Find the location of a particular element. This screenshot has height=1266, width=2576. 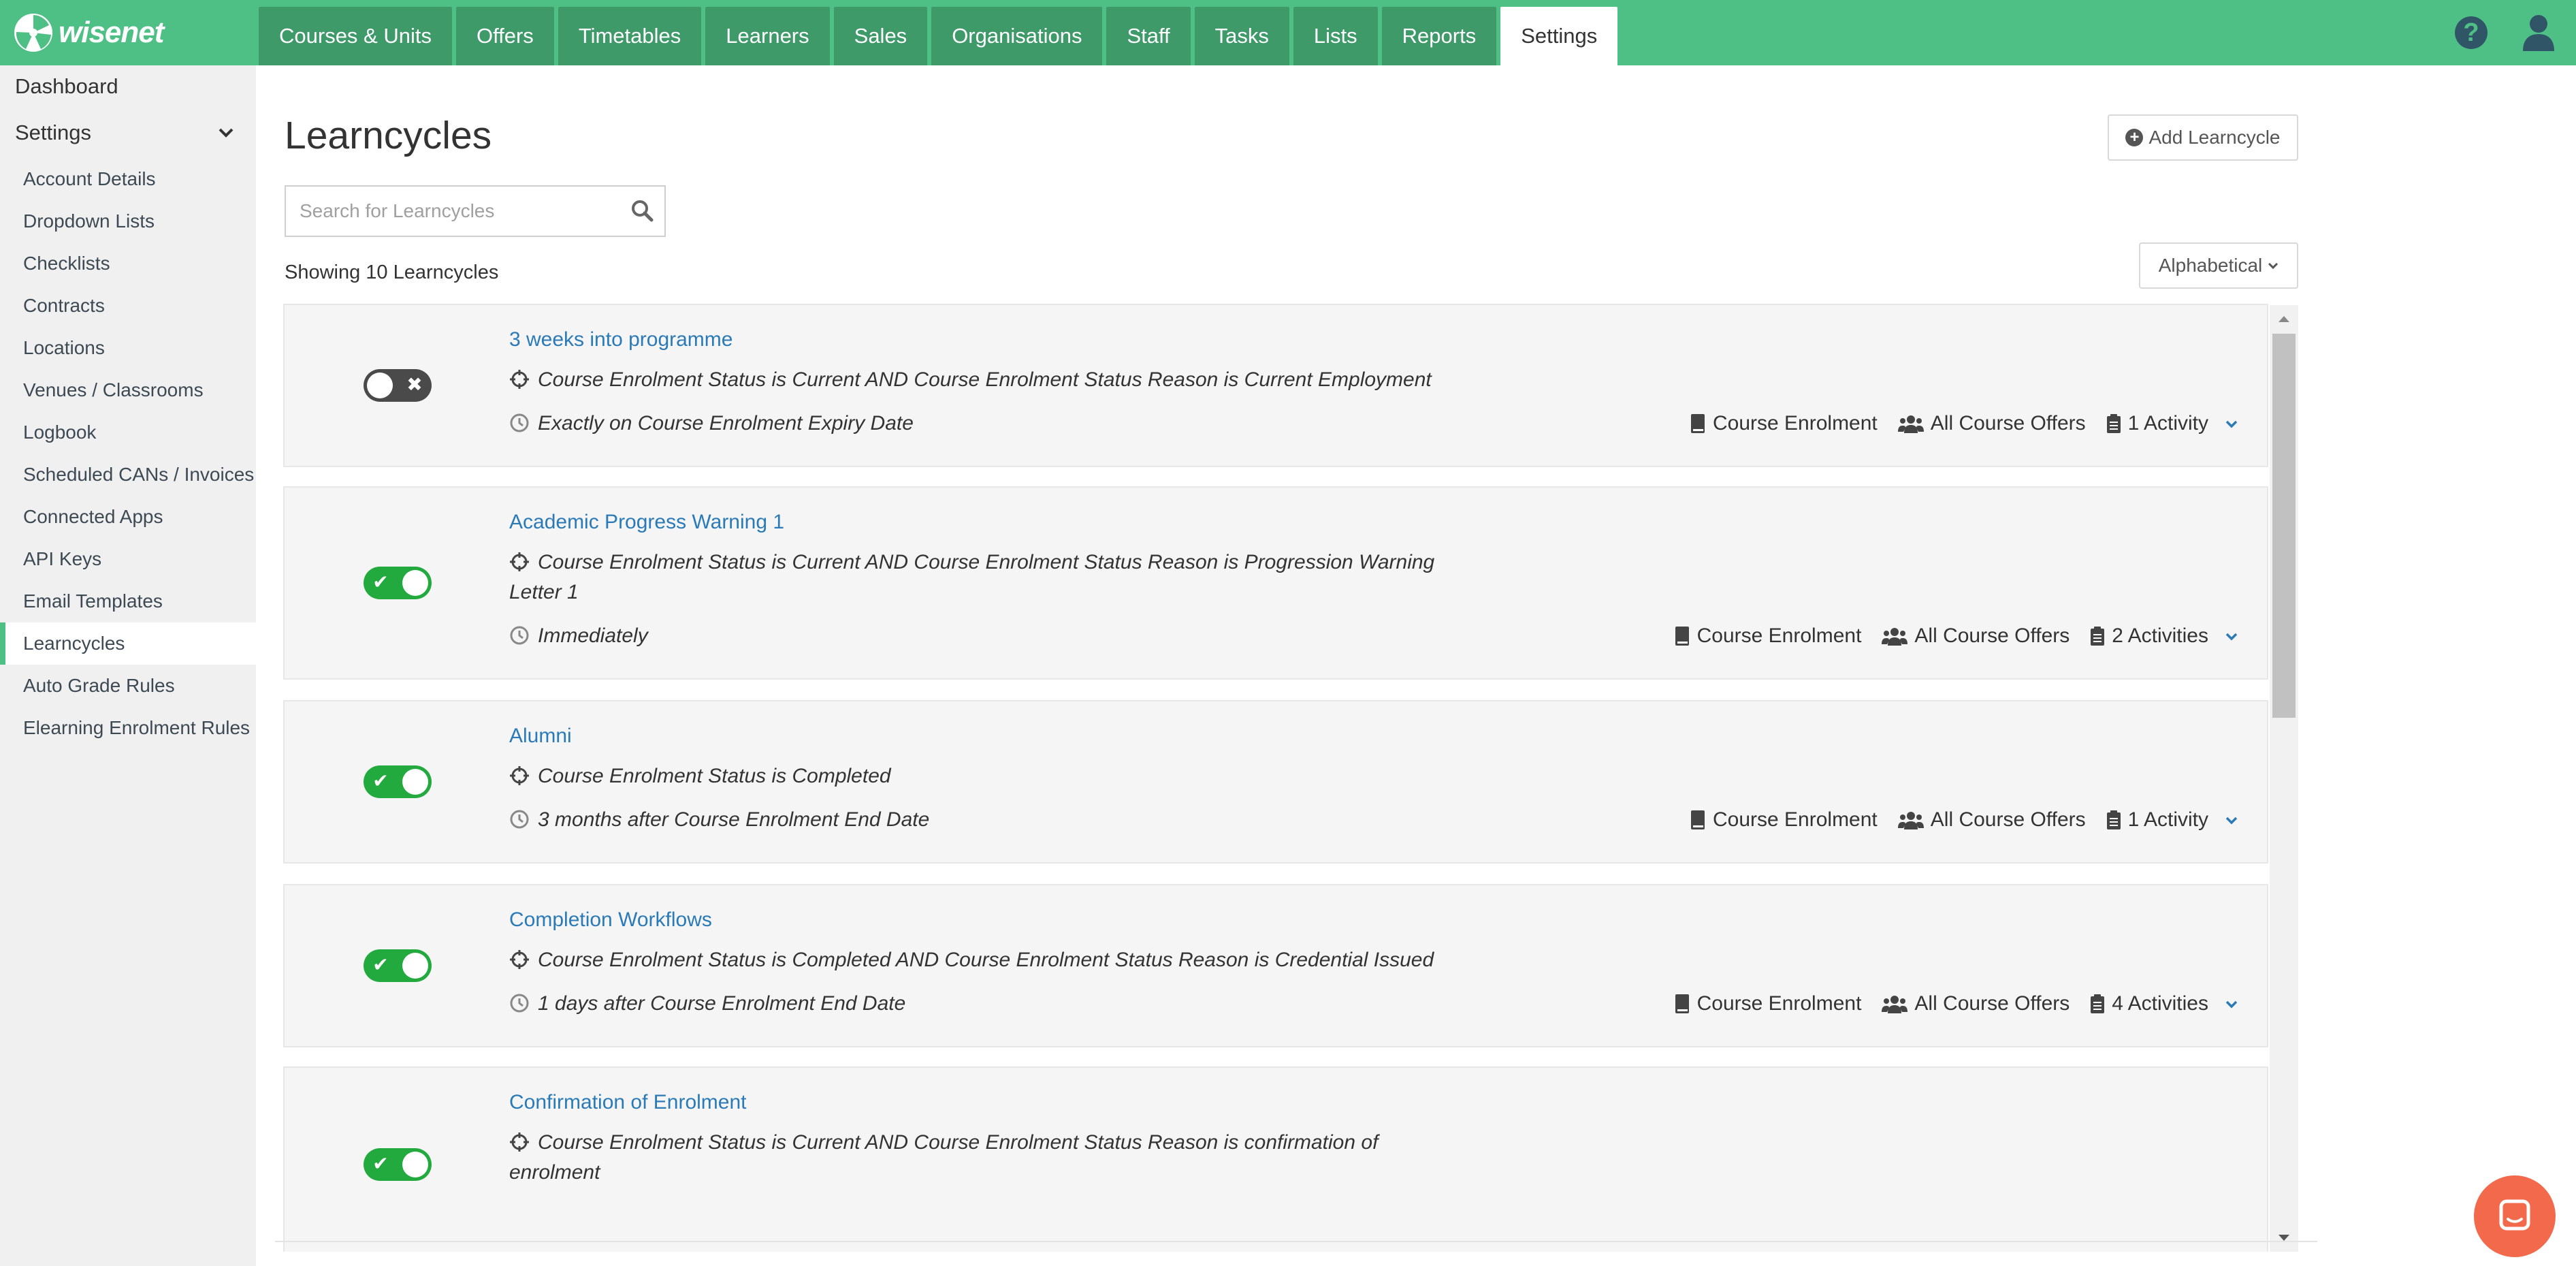

nav-tab-staff: Staff is located at coordinates (1148, 36).